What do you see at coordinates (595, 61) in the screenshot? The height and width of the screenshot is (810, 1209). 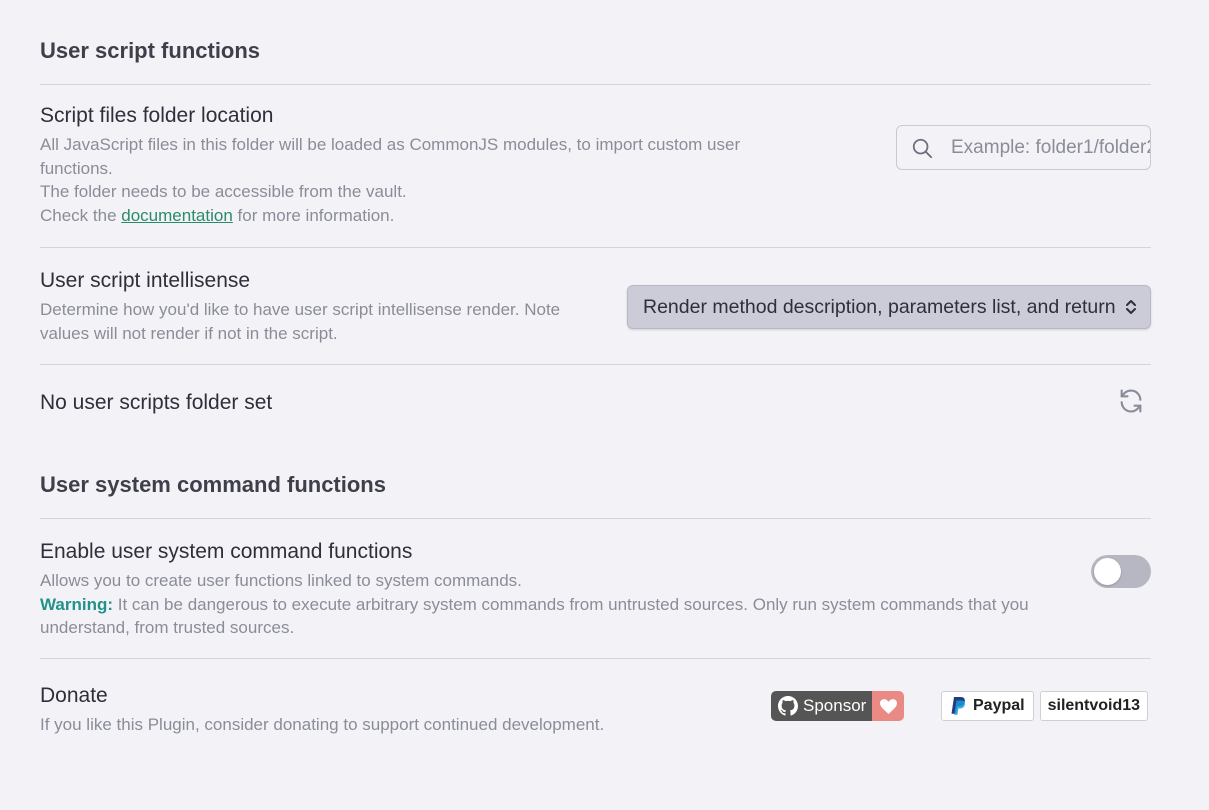 I see `section-heading-user-scripts: User script functions` at bounding box center [595, 61].